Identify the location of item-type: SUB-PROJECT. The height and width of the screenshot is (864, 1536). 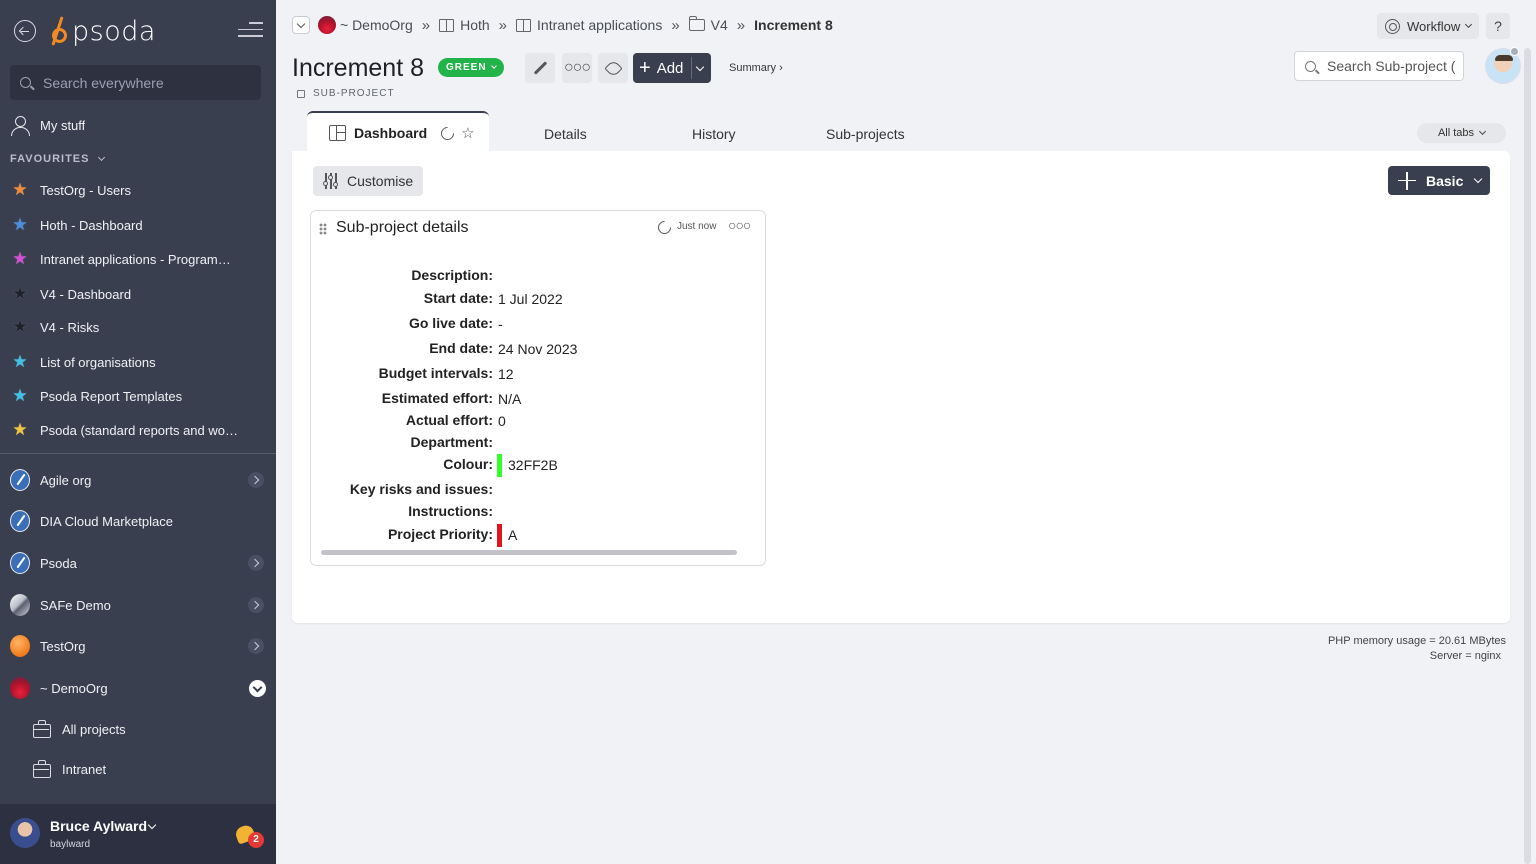
(346, 93).